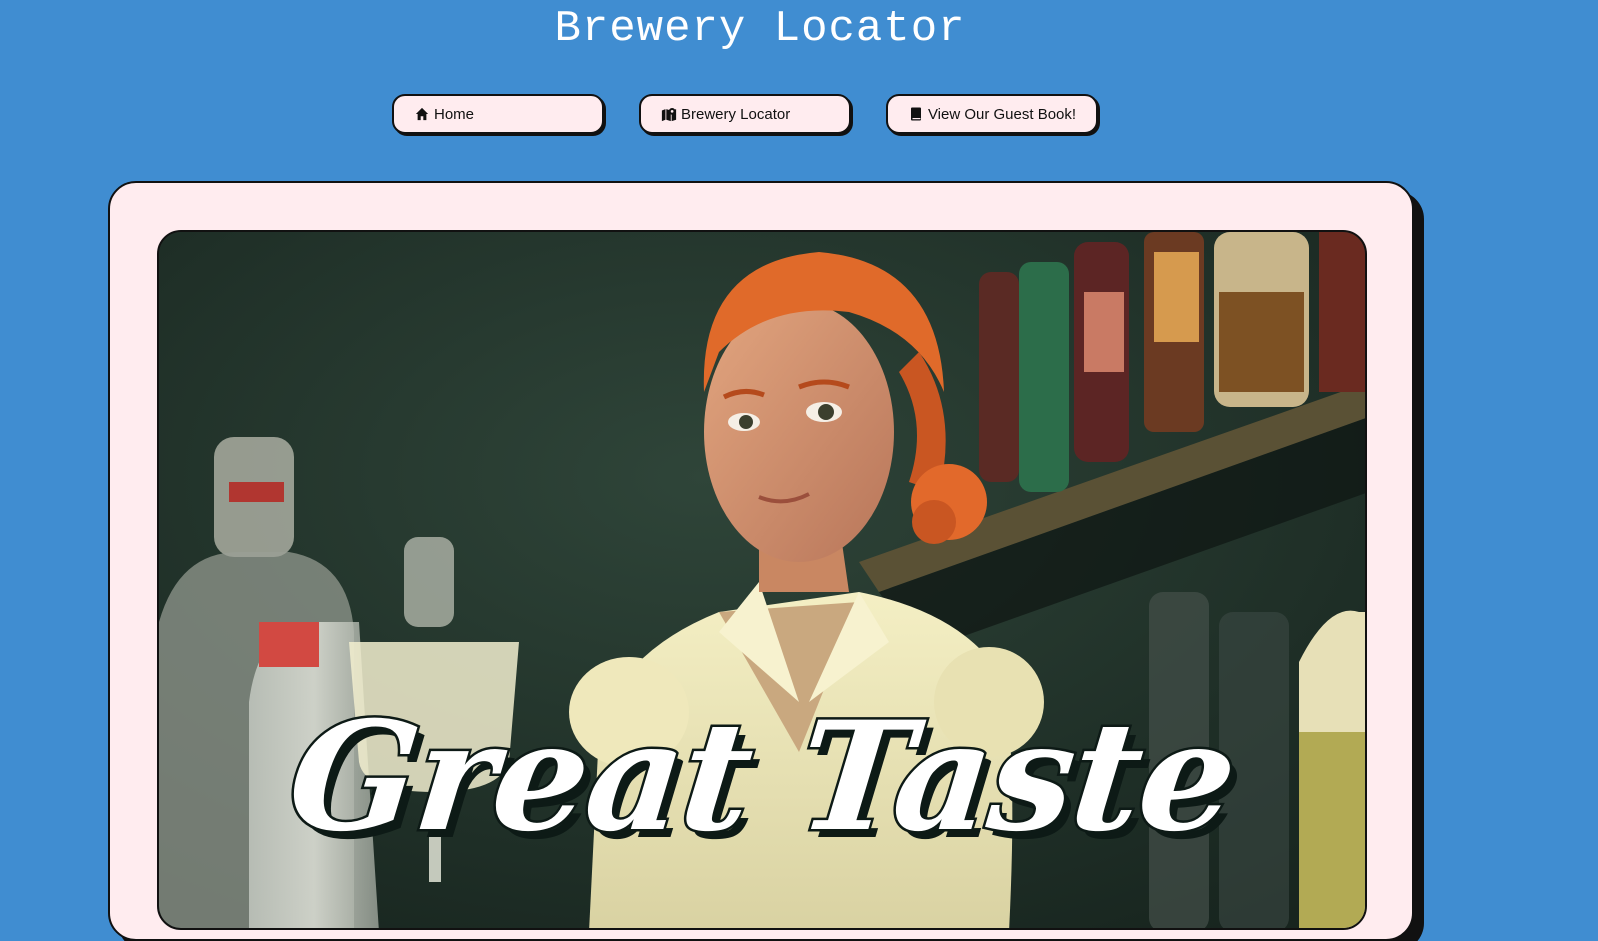 The image size is (1598, 941). I want to click on nav-brewery-locator-label: Brewery Locator, so click(736, 114).